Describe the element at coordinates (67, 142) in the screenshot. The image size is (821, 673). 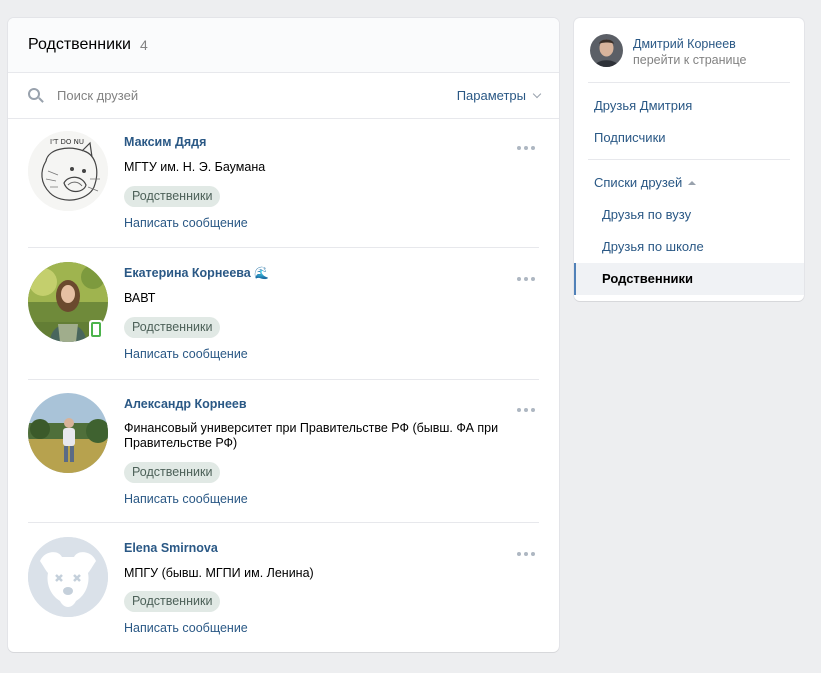
I see `svg-text: I'T DO NU` at that location.